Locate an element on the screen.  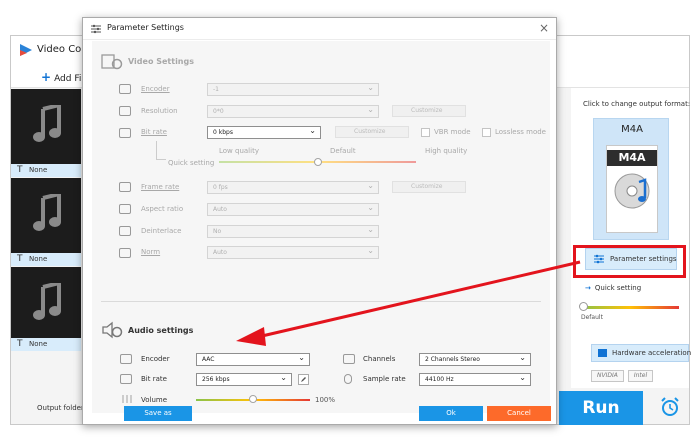
volume-label: Volume is located at coordinates (154, 400).